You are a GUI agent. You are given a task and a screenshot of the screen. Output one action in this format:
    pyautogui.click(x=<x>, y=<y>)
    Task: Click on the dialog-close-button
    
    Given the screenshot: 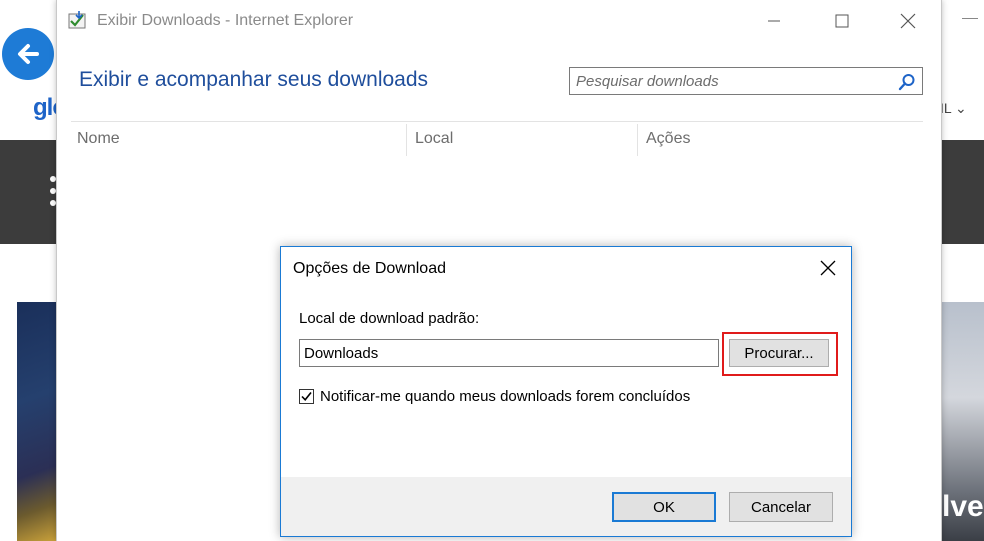 What is the action you would take?
    pyautogui.click(x=828, y=268)
    